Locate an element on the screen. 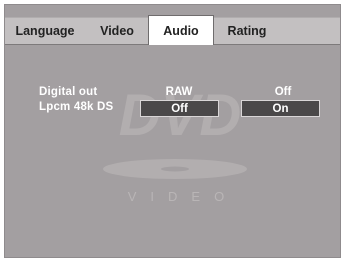 This screenshot has height=262, width=344. tab-language: Language is located at coordinates (45, 31).